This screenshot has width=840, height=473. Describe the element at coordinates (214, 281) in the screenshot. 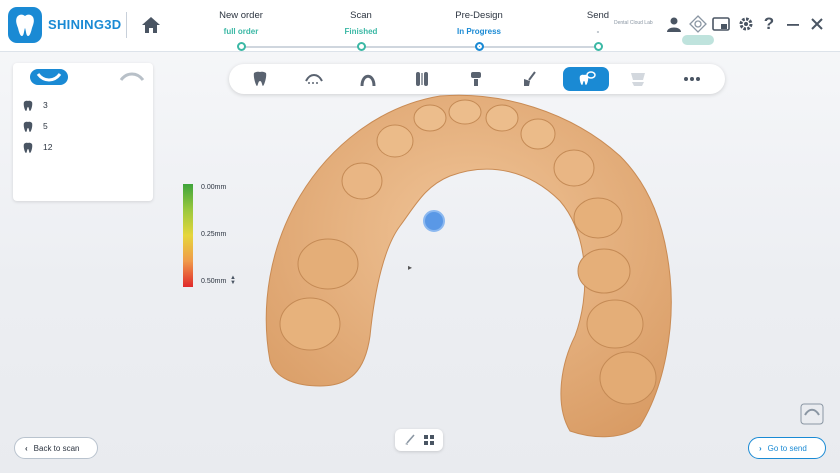

I see `scale-label-bottom: 0.50mm` at that location.